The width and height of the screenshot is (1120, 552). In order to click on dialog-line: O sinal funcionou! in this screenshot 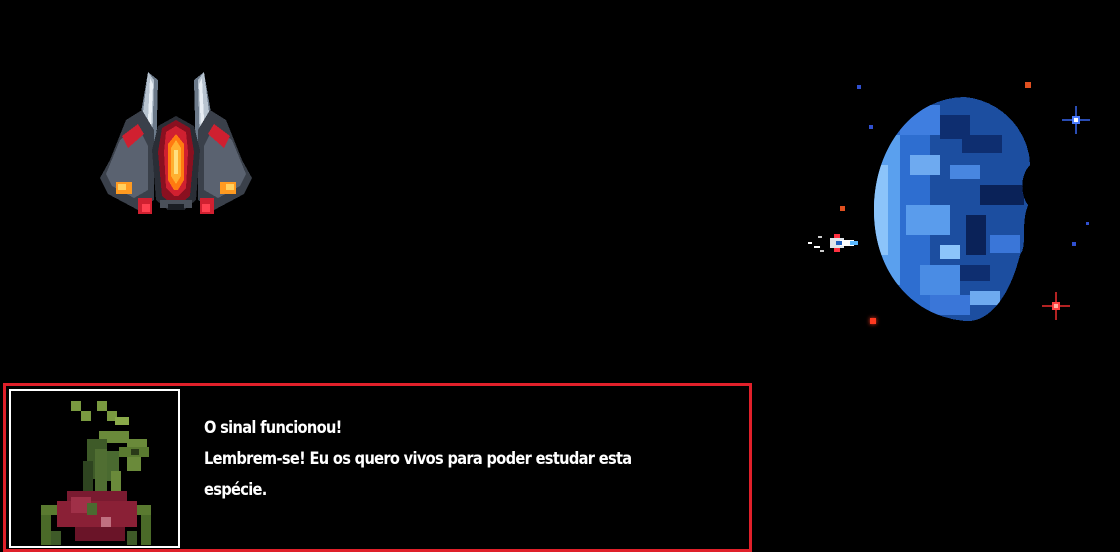, I will do `click(273, 428)`.